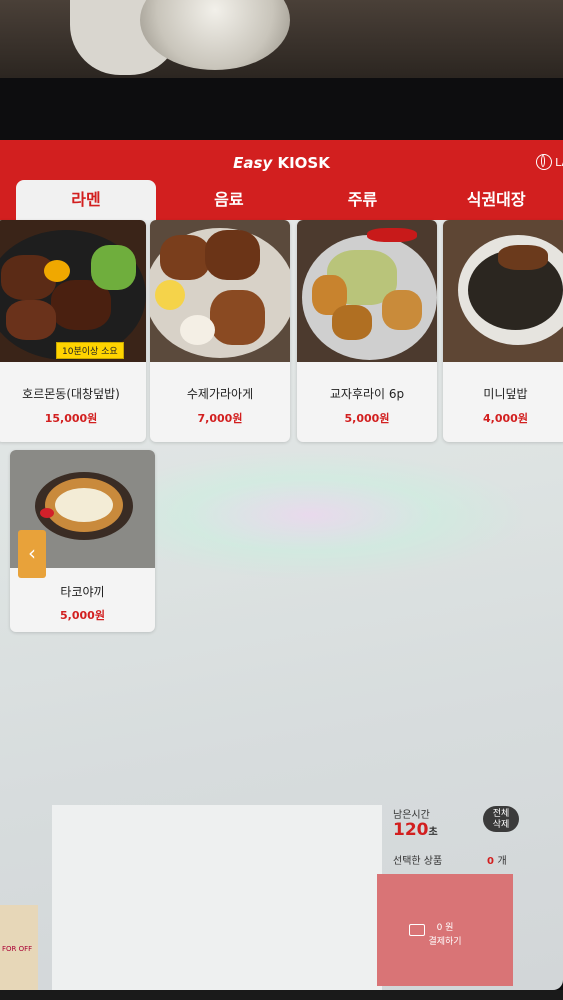 The image size is (563, 1000). What do you see at coordinates (367, 394) in the screenshot?
I see `product-name: 교자후라이 6p` at bounding box center [367, 394].